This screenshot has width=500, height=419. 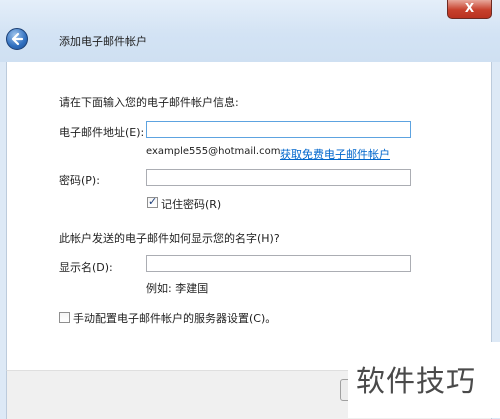 What do you see at coordinates (191, 204) in the screenshot?
I see `remember-password-label: 记住密码(R)` at bounding box center [191, 204].